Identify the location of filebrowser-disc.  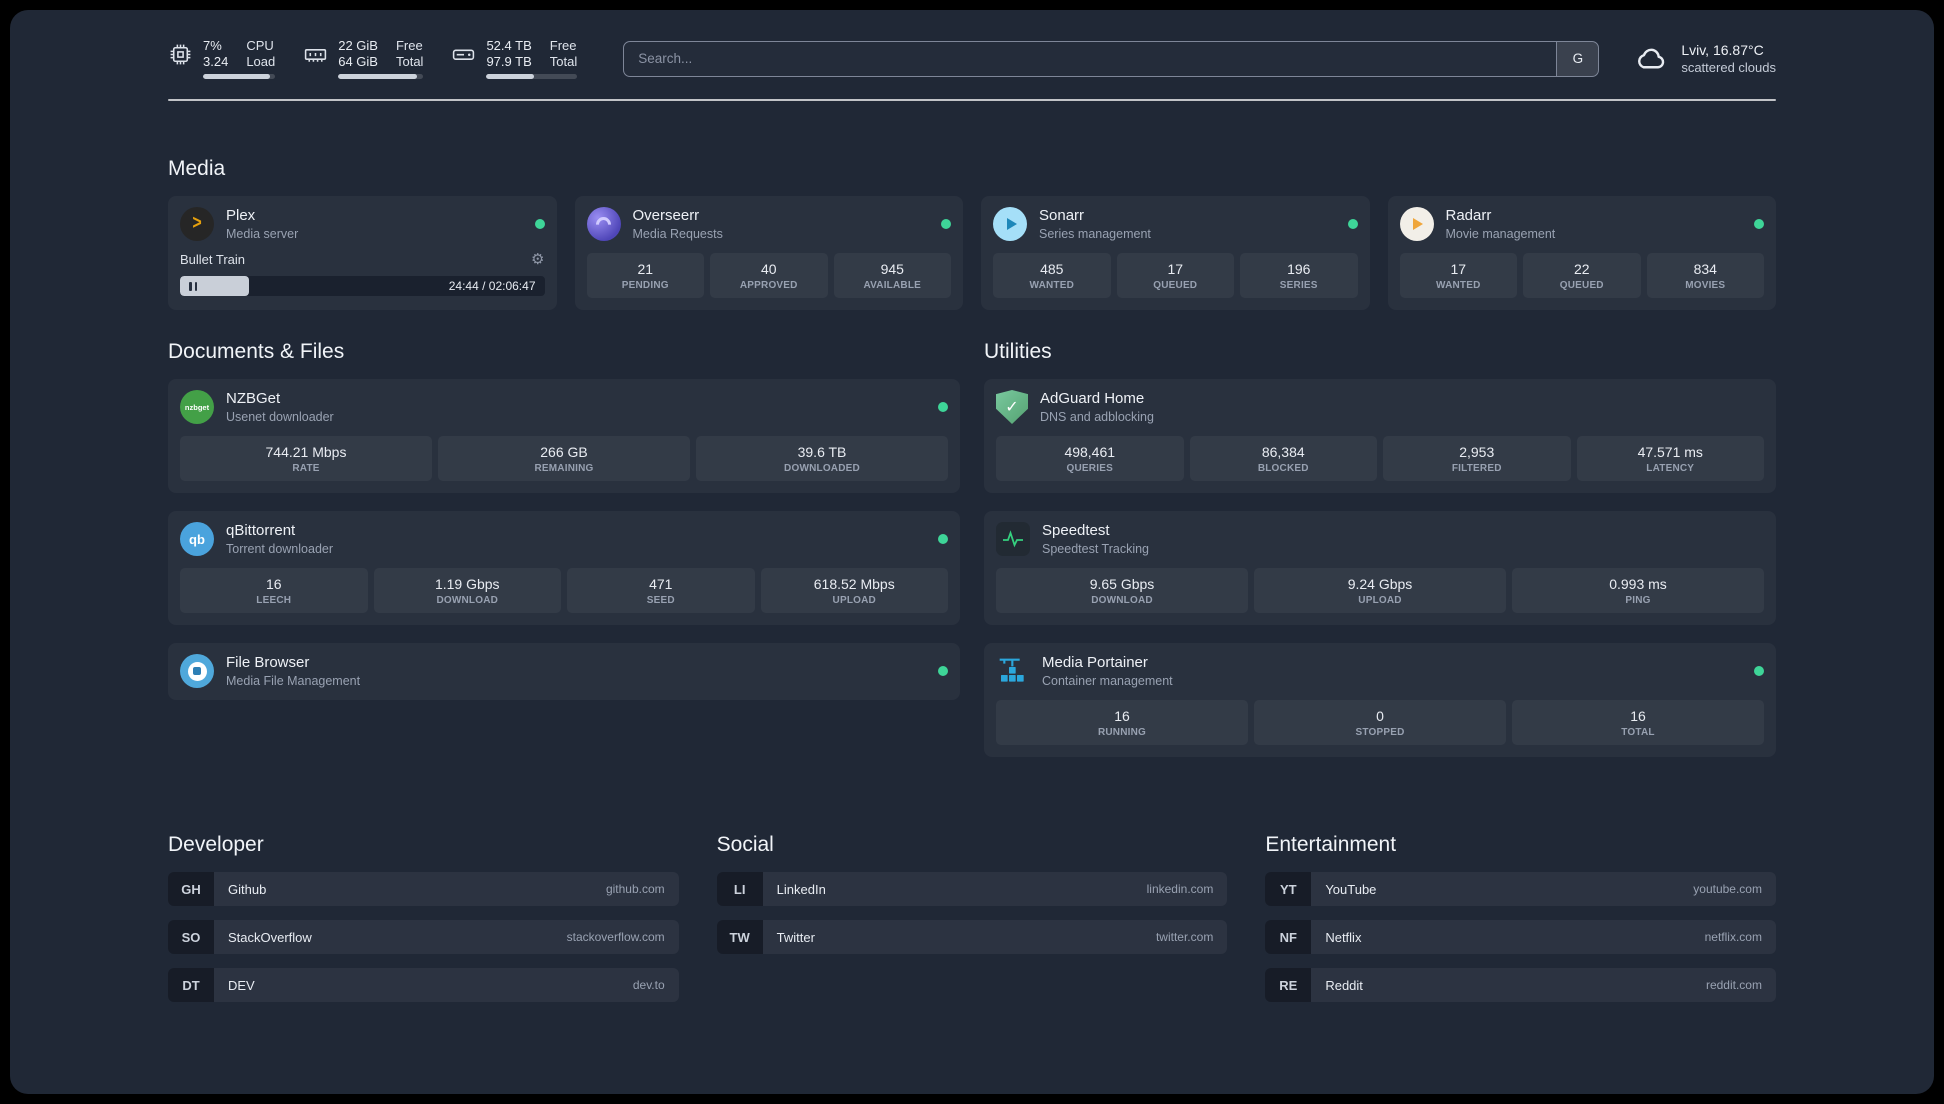
(197, 671).